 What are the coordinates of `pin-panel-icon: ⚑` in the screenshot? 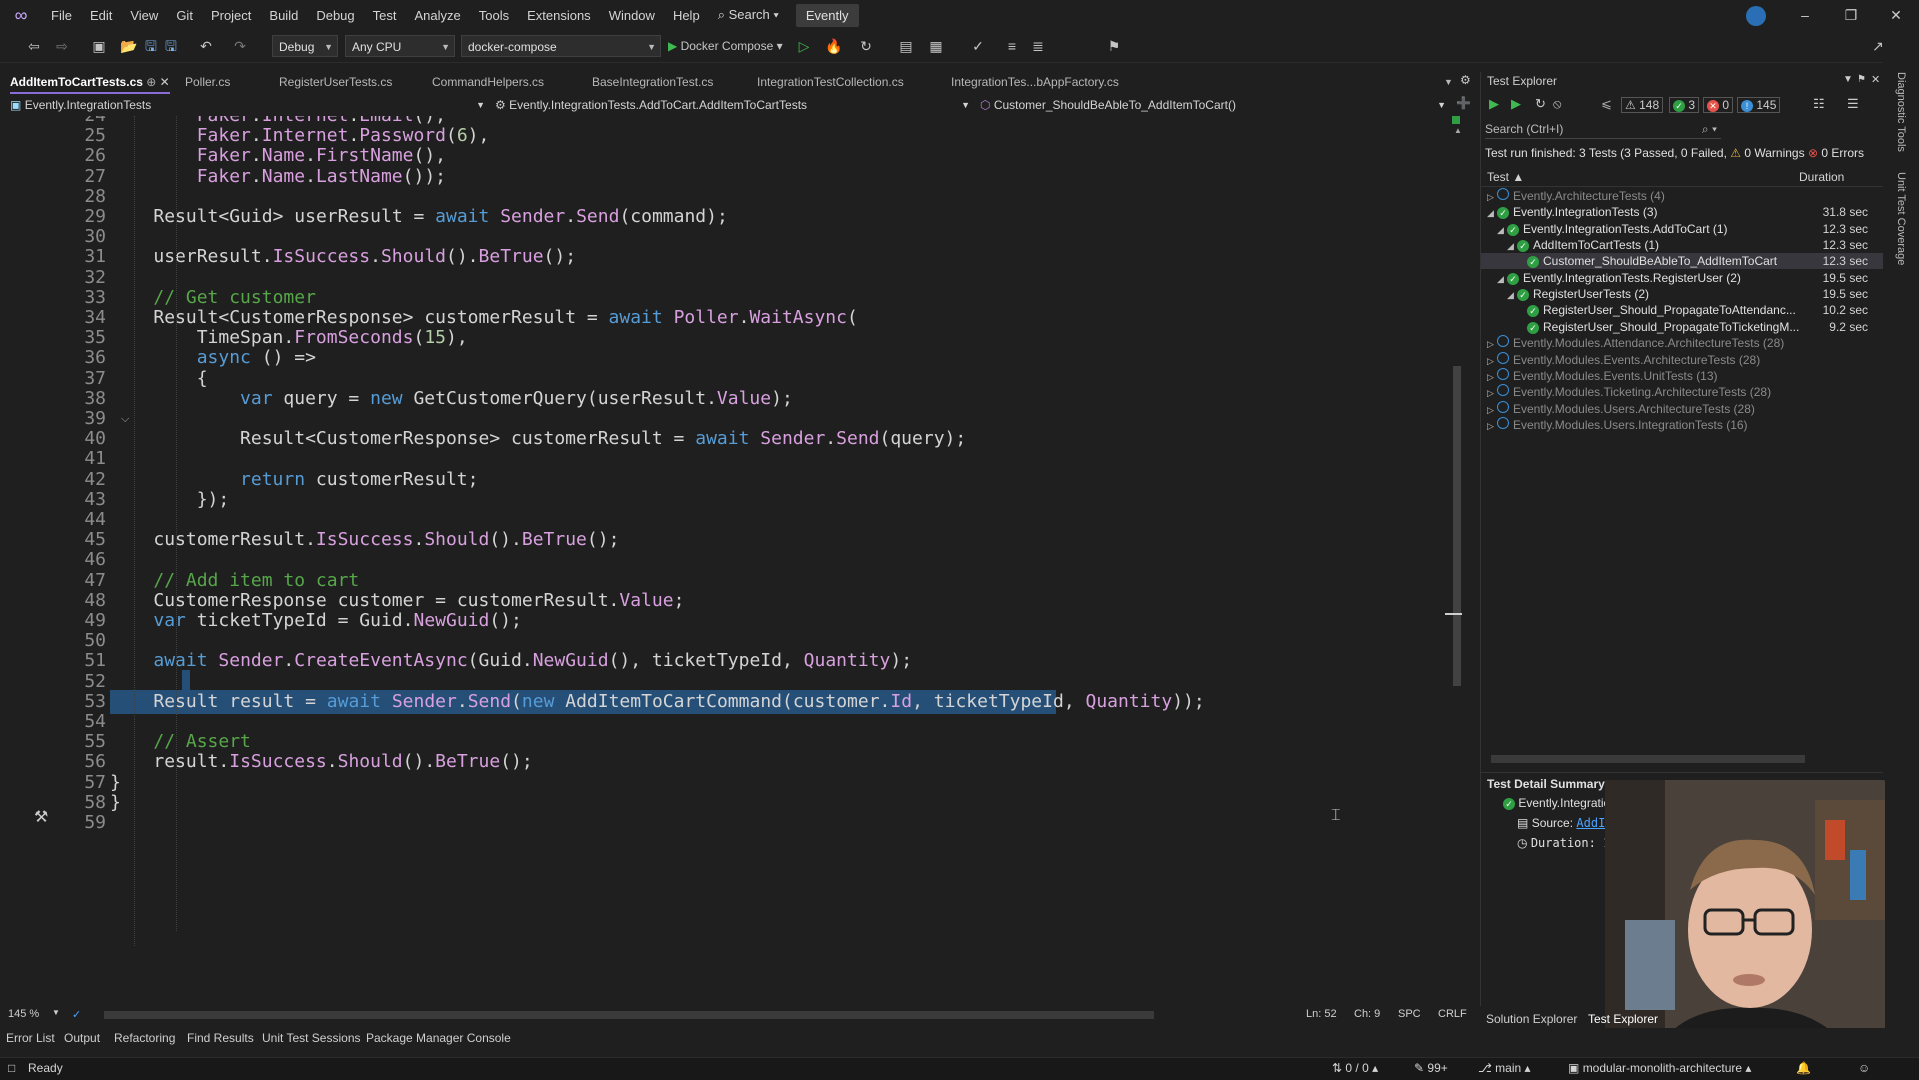 It's located at (1861, 79).